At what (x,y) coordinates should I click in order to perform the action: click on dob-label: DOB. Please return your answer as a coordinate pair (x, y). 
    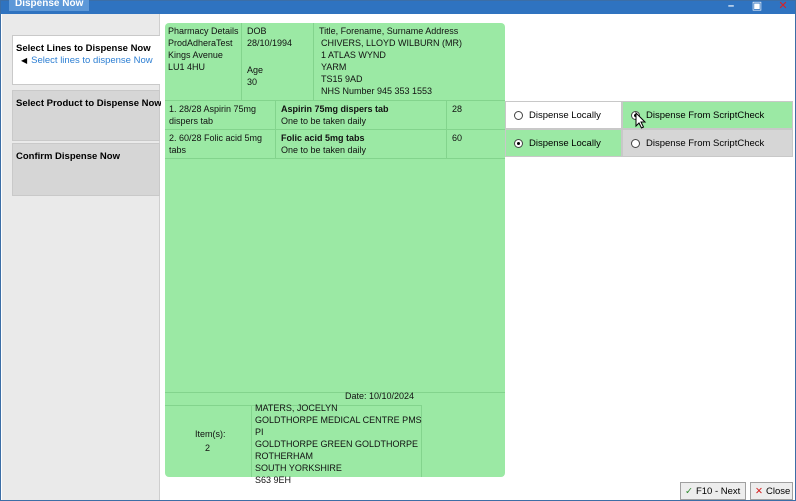
    Looking at the image, I should click on (257, 31).